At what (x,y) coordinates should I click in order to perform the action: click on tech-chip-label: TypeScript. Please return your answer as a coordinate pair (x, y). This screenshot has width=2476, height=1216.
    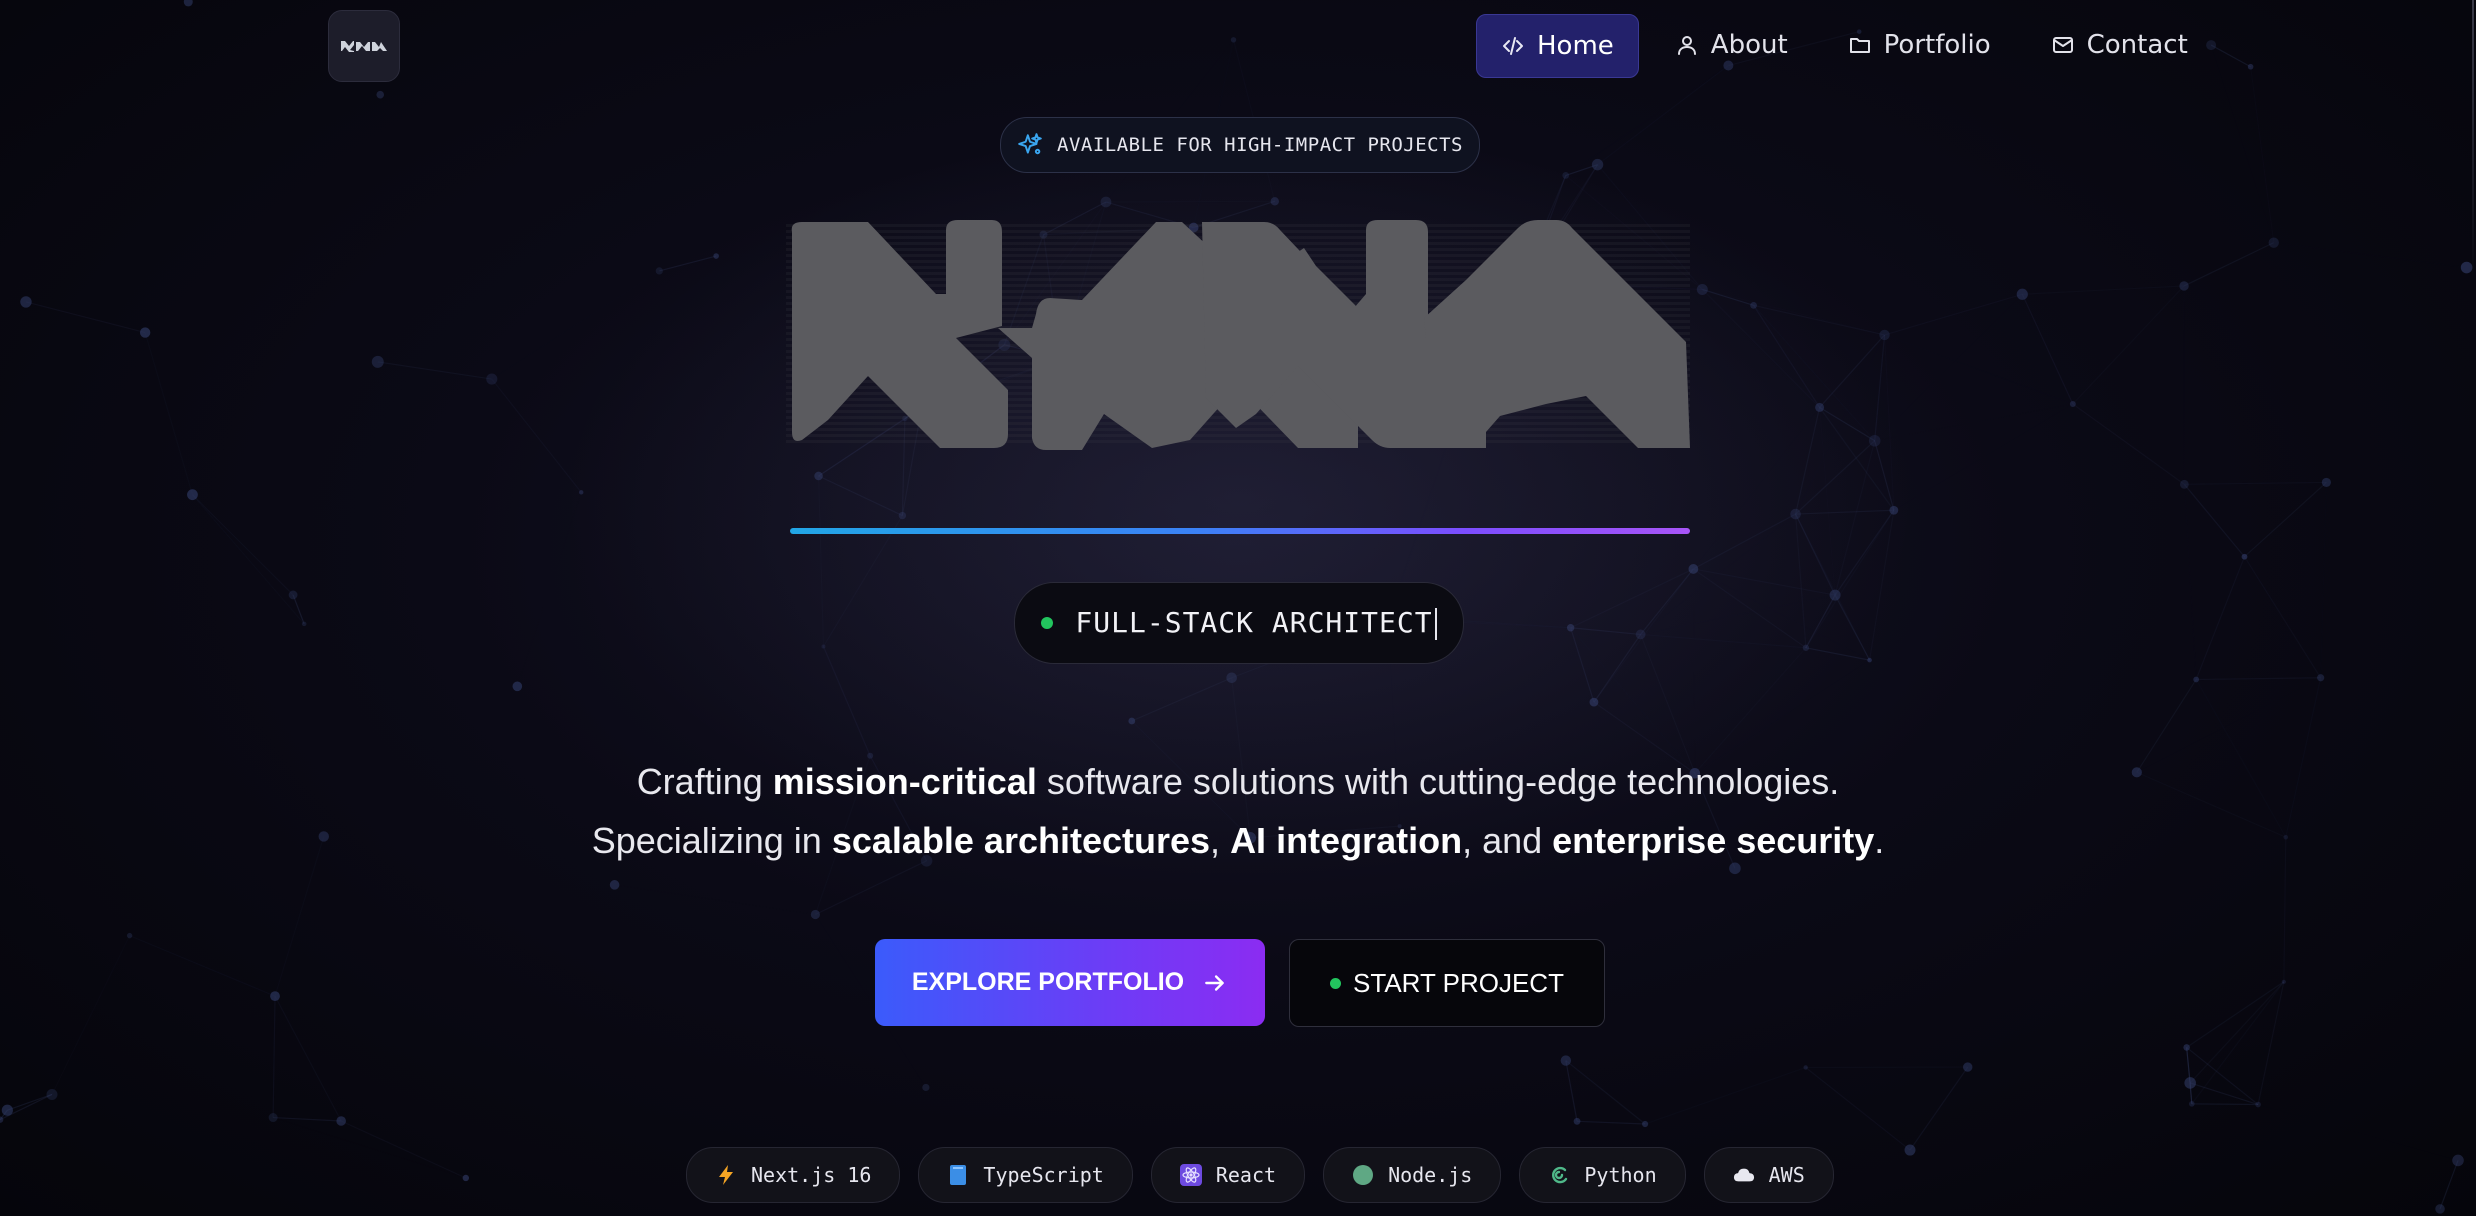
    Looking at the image, I should click on (1043, 1175).